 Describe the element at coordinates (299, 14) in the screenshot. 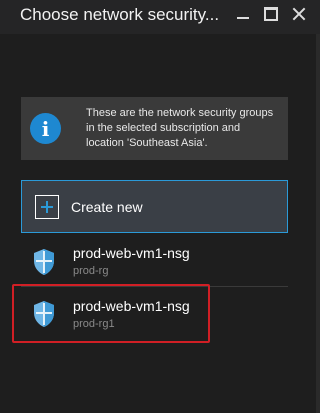

I see `close-icon` at that location.